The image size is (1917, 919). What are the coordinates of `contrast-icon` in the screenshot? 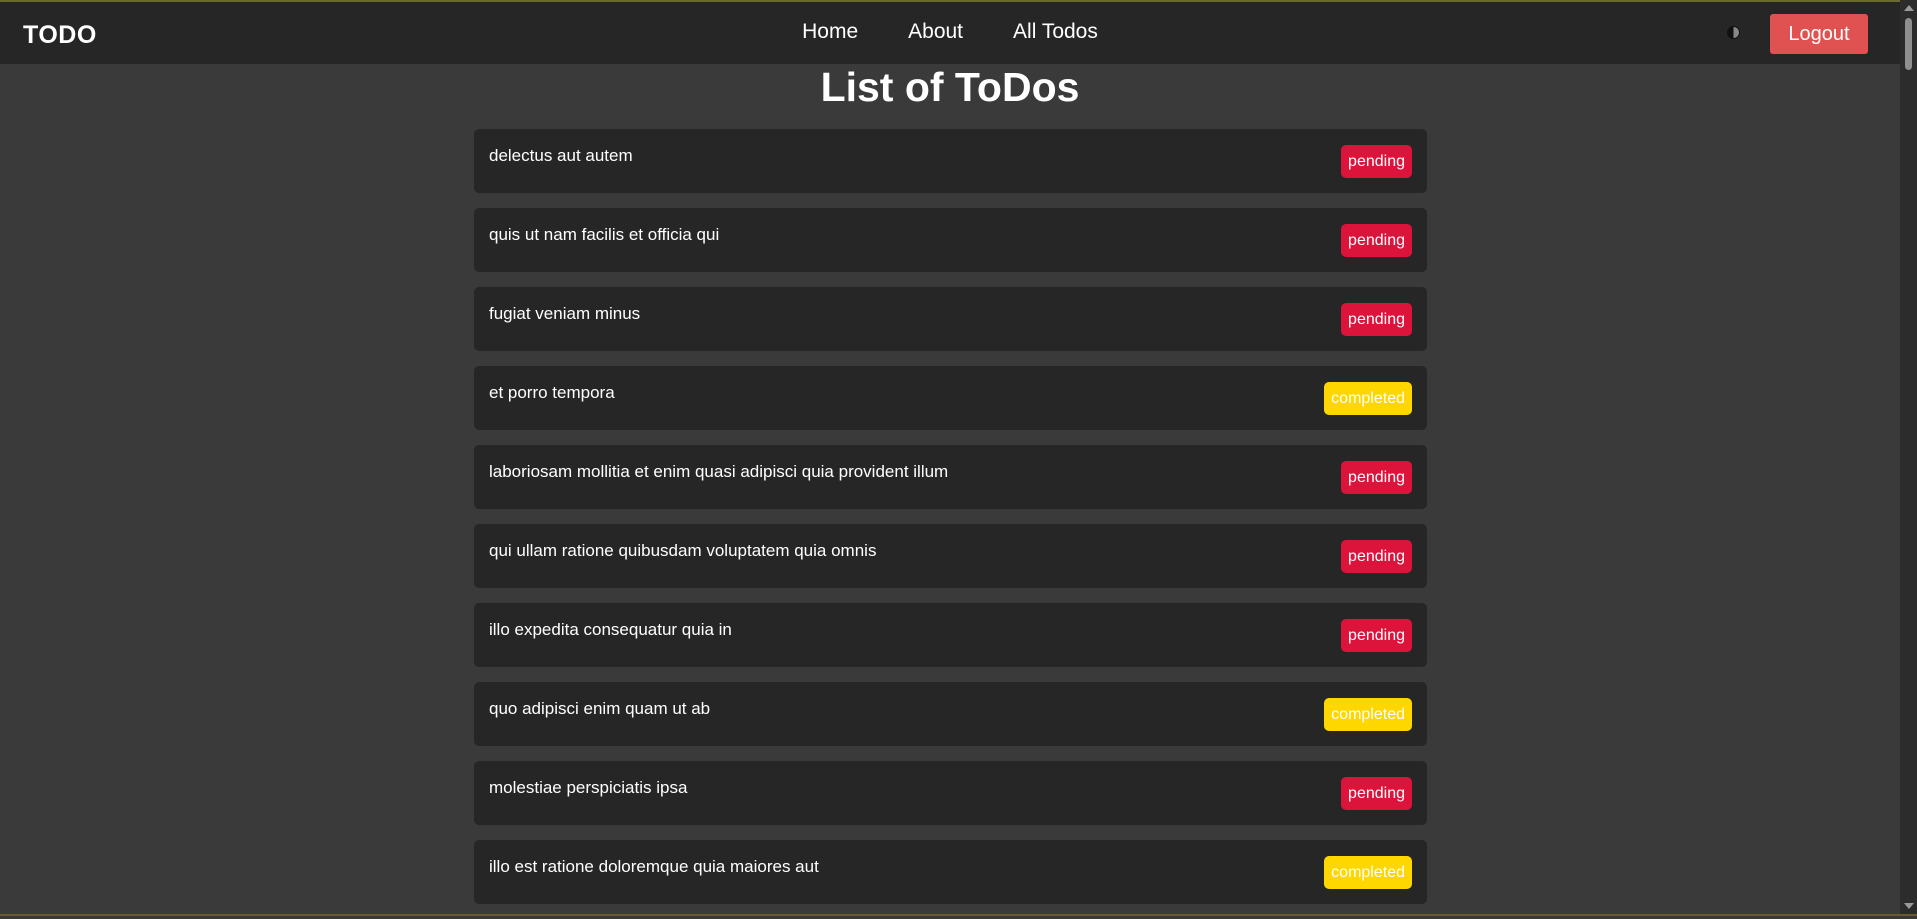 It's located at (1733, 32).